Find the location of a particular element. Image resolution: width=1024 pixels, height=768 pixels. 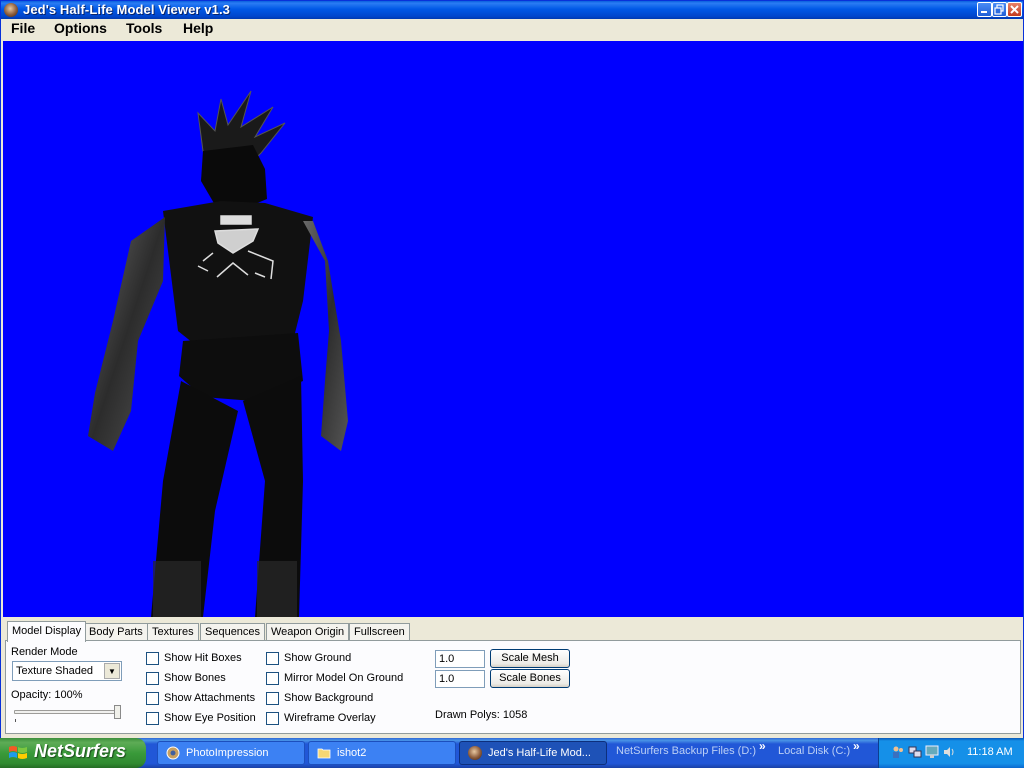

wireframe-overlay-label: Wireframe Overlay is located at coordinates (330, 718).